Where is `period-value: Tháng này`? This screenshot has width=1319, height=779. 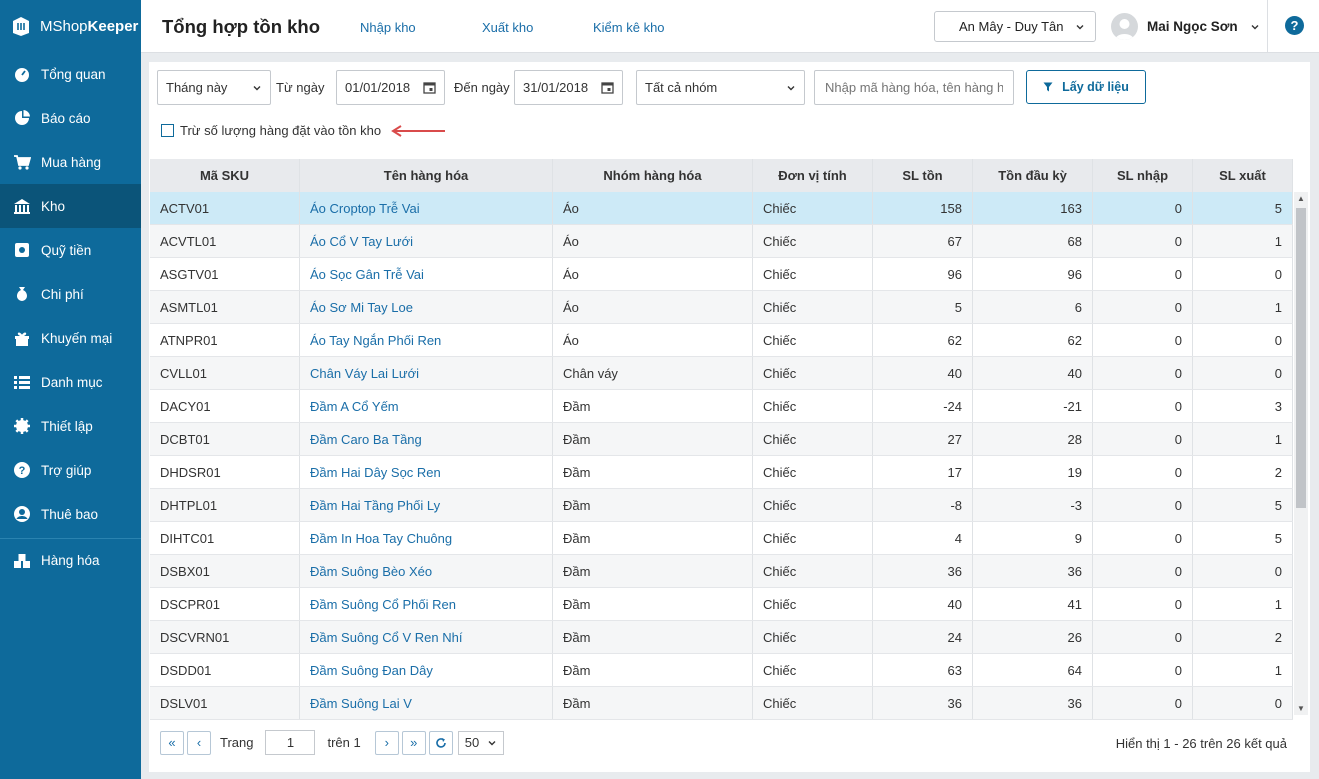 period-value: Tháng này is located at coordinates (197, 87).